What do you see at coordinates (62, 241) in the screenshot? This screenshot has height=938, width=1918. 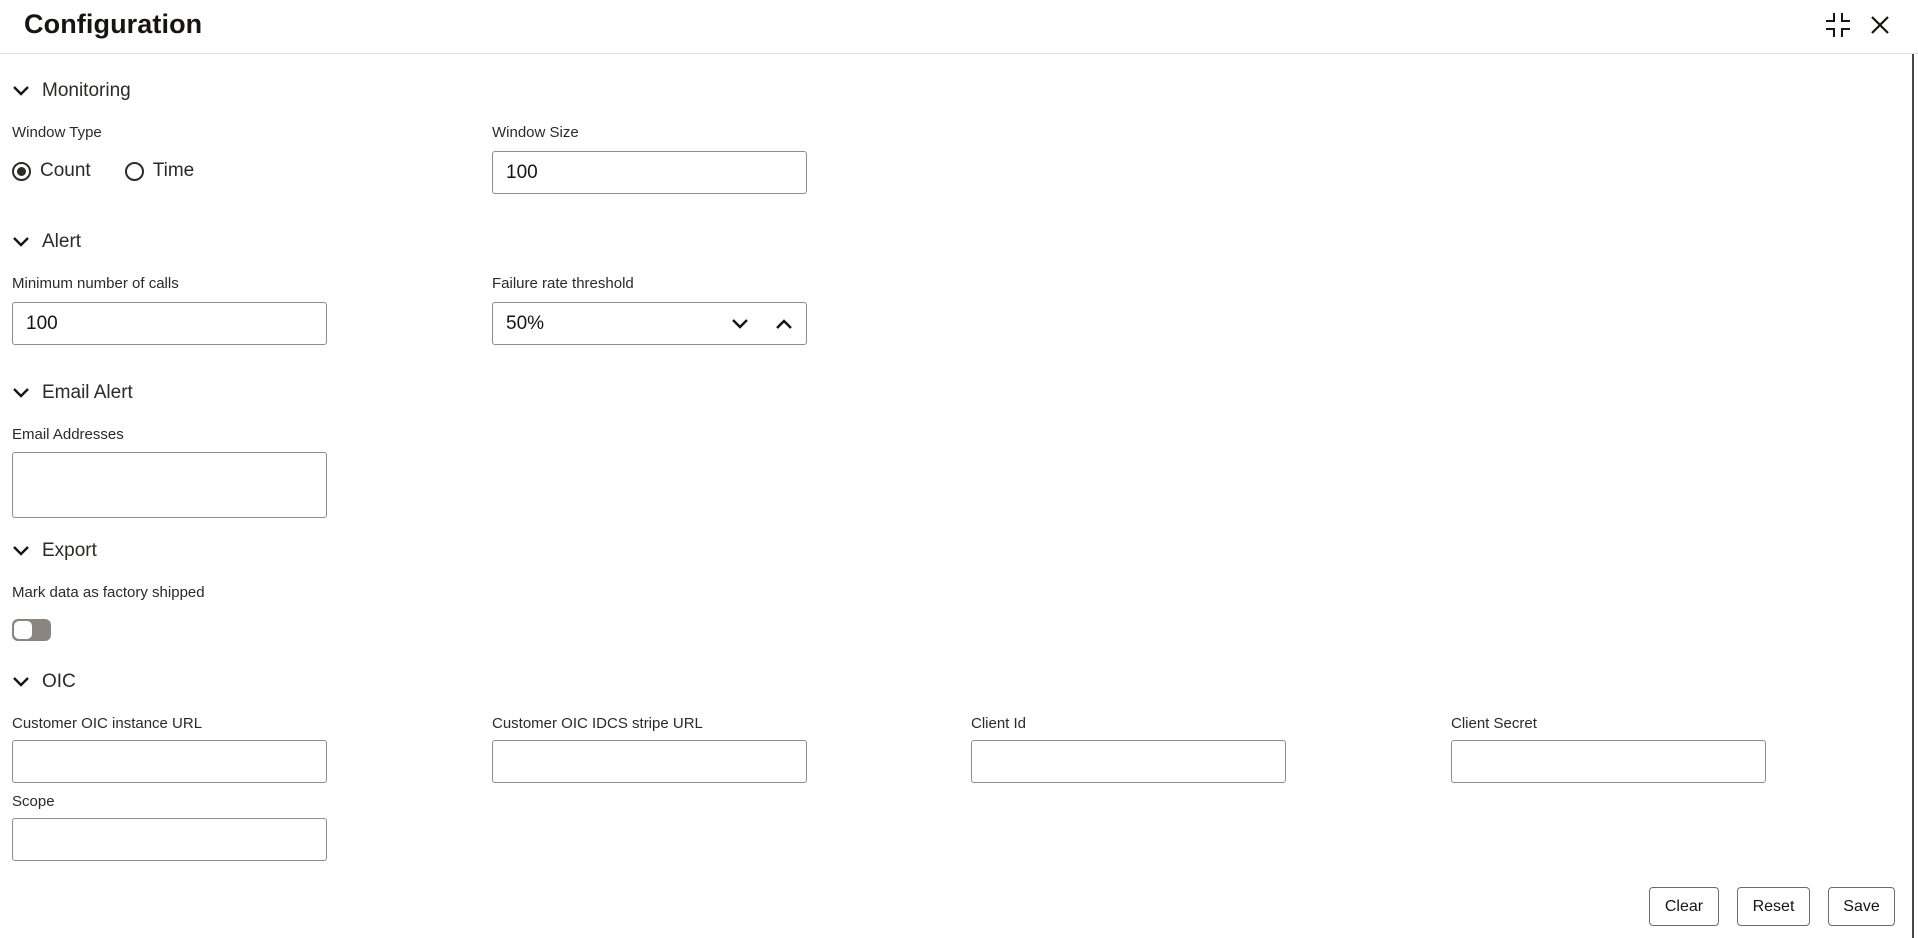 I see `section-title: Alert` at bounding box center [62, 241].